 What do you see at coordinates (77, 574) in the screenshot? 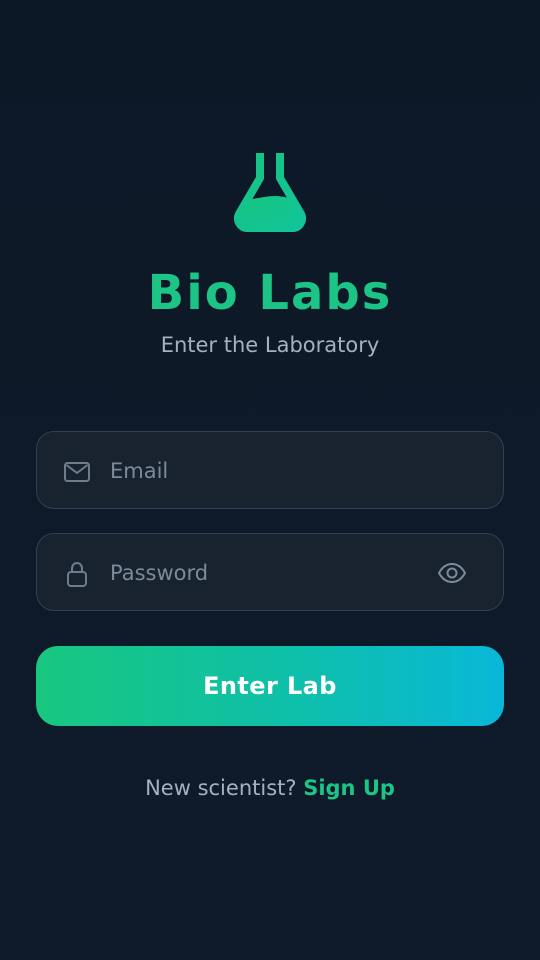
I see `lock-icon` at bounding box center [77, 574].